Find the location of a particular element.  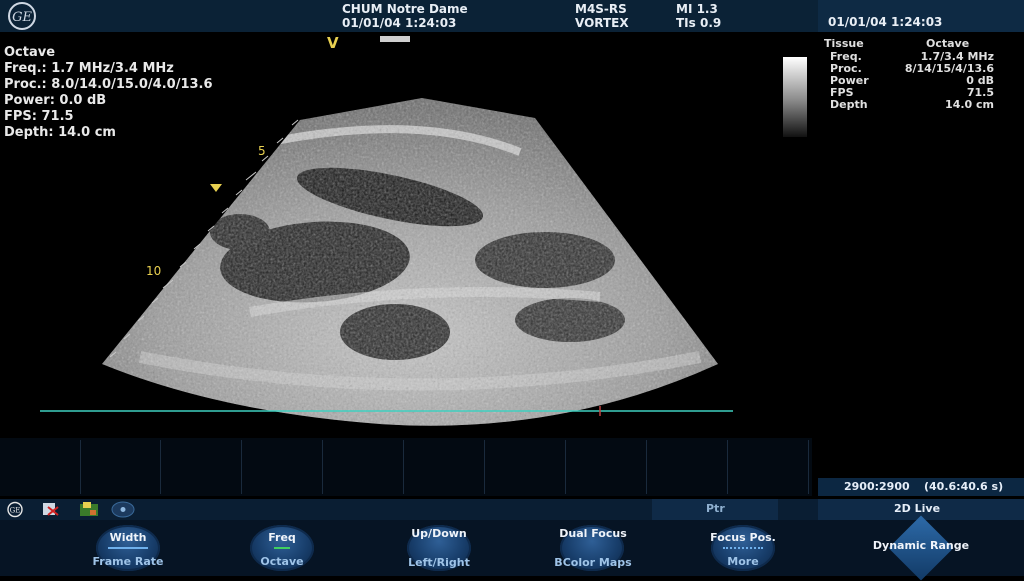

more-label: More is located at coordinates (743, 561).